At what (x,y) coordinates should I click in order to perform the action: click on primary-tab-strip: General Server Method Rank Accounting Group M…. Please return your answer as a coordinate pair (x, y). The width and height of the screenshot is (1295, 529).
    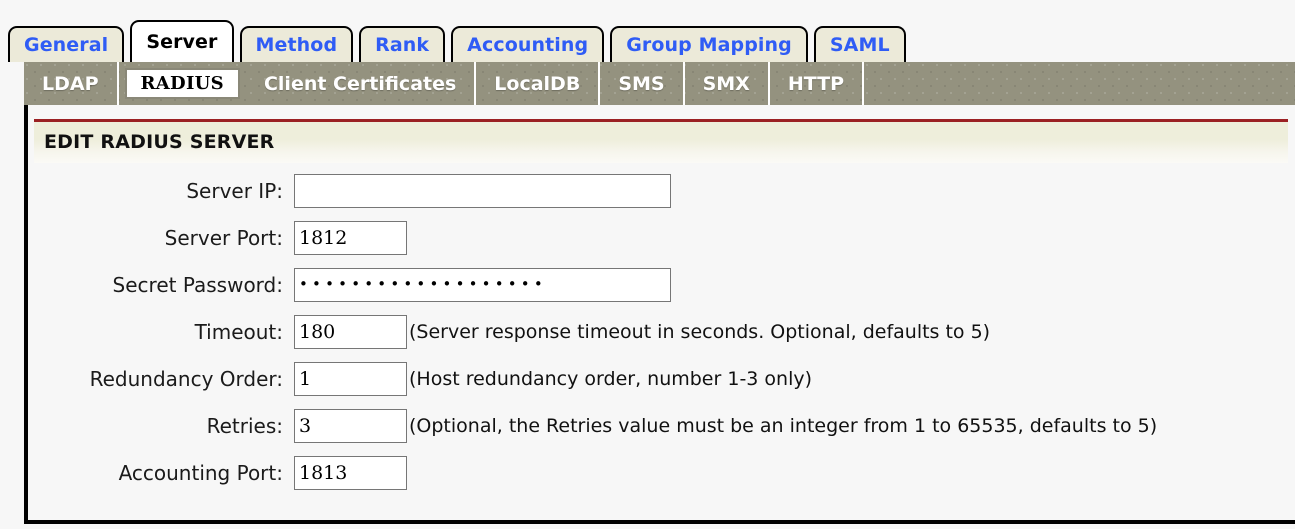
    Looking at the image, I should click on (647, 31).